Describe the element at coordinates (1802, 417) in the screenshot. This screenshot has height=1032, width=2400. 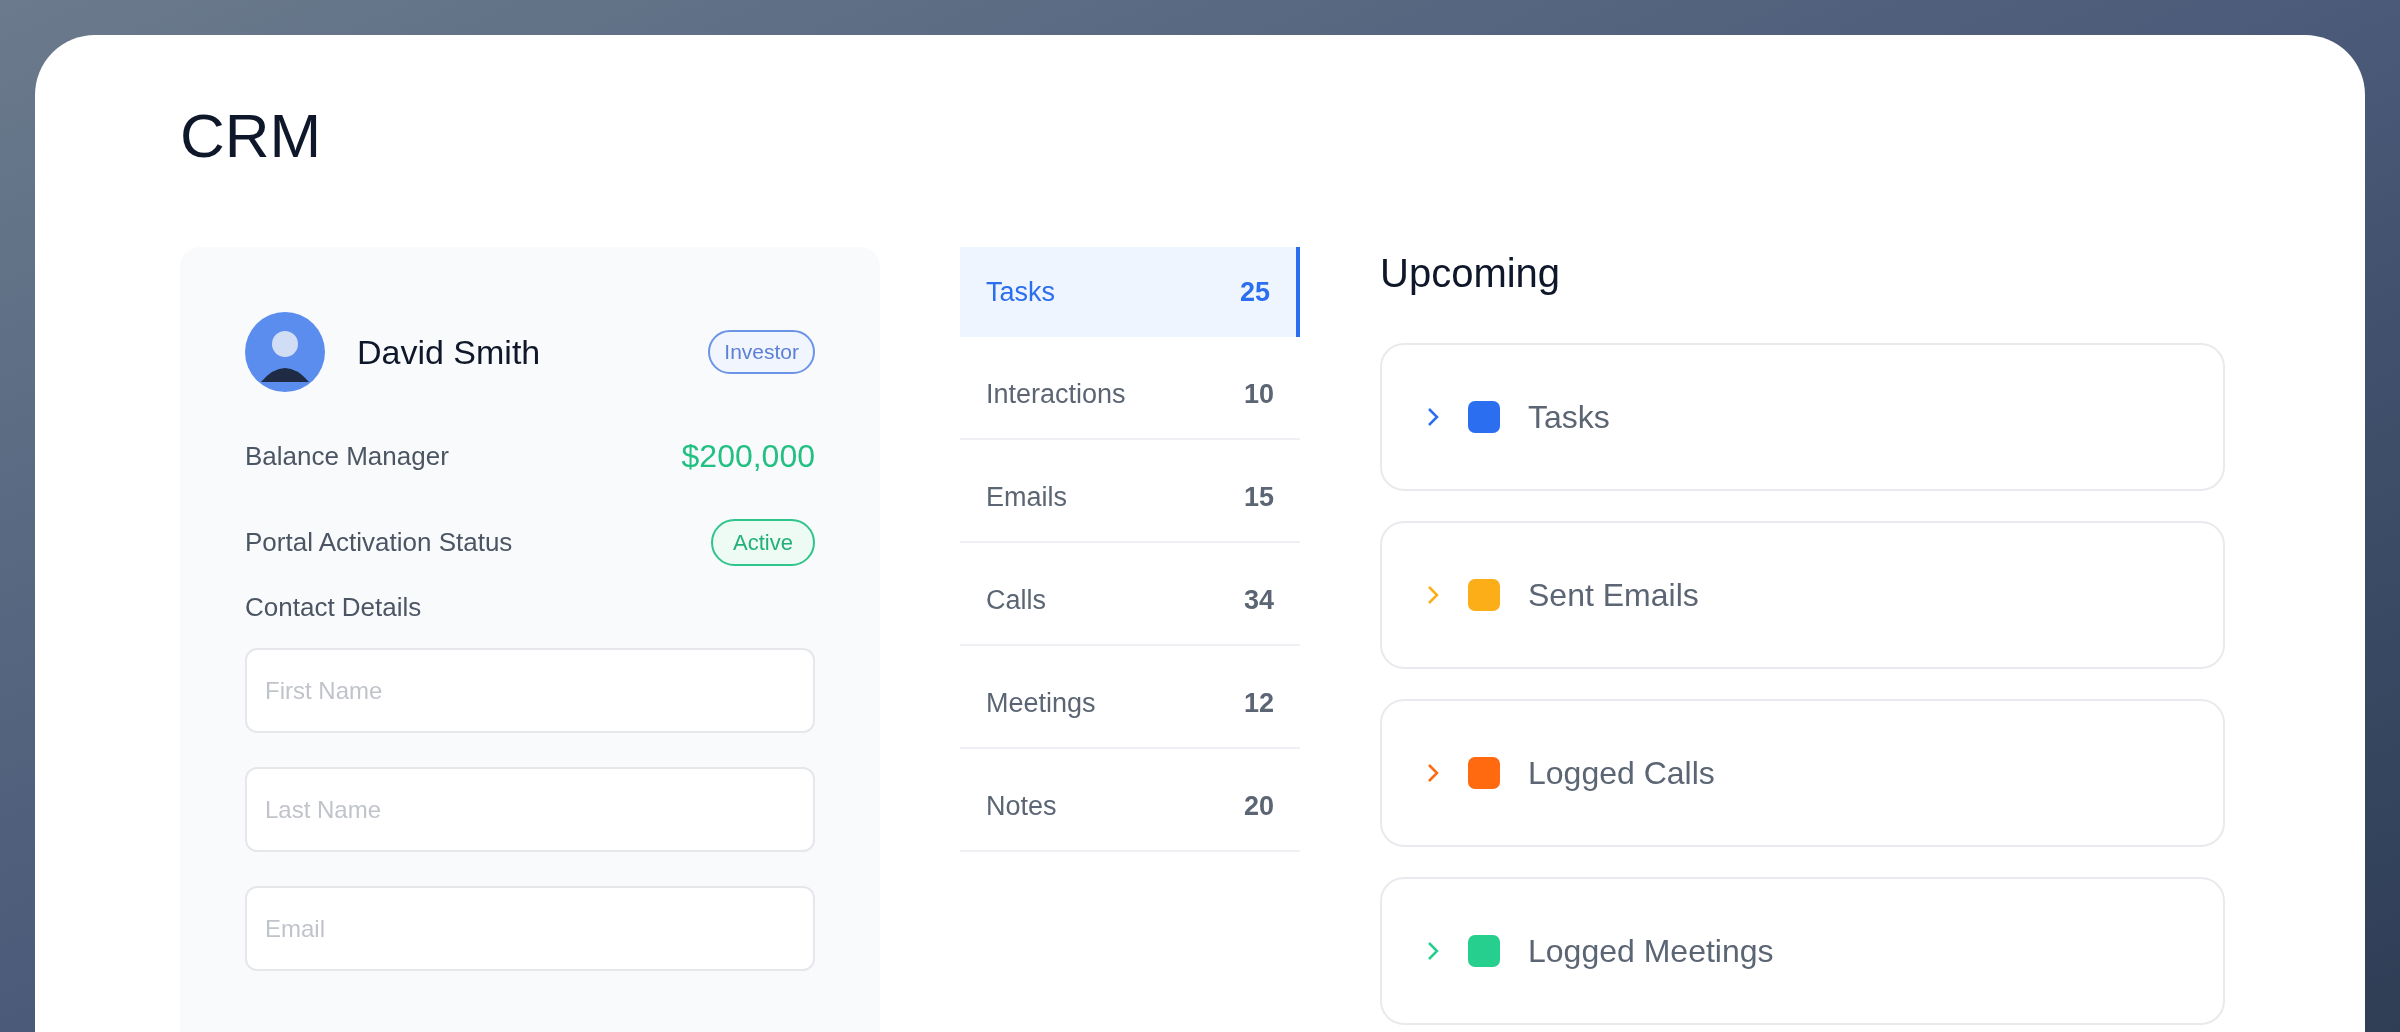
I see `upcoming-card: Tasks` at that location.